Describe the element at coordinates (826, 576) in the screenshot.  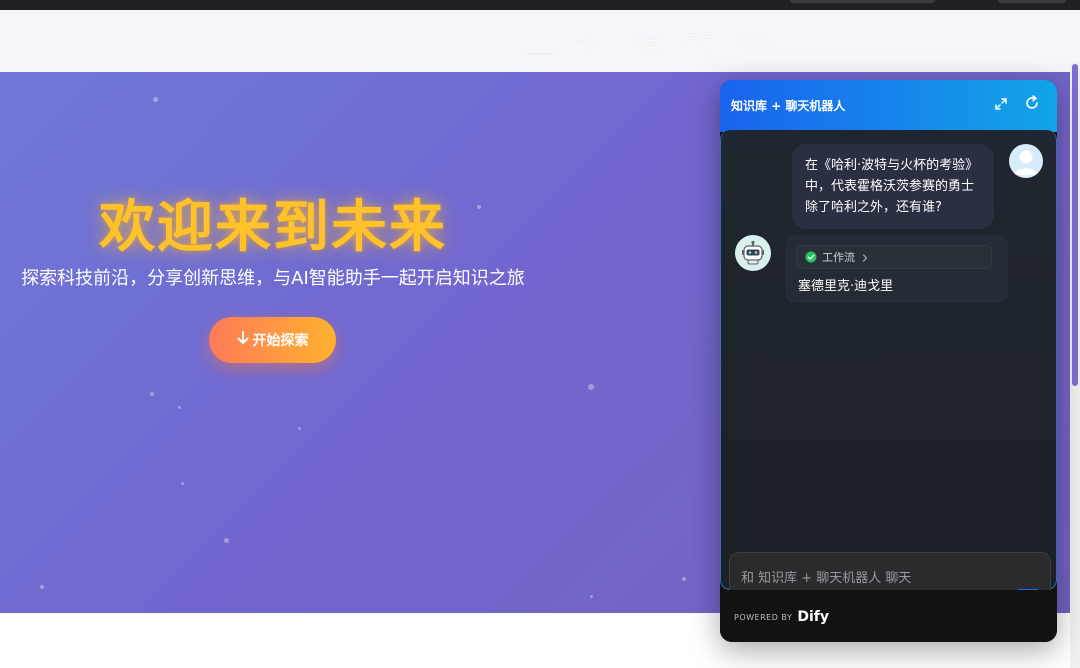
I see `chat-input: 和 知识库 + 聊天机器人 聊天` at that location.